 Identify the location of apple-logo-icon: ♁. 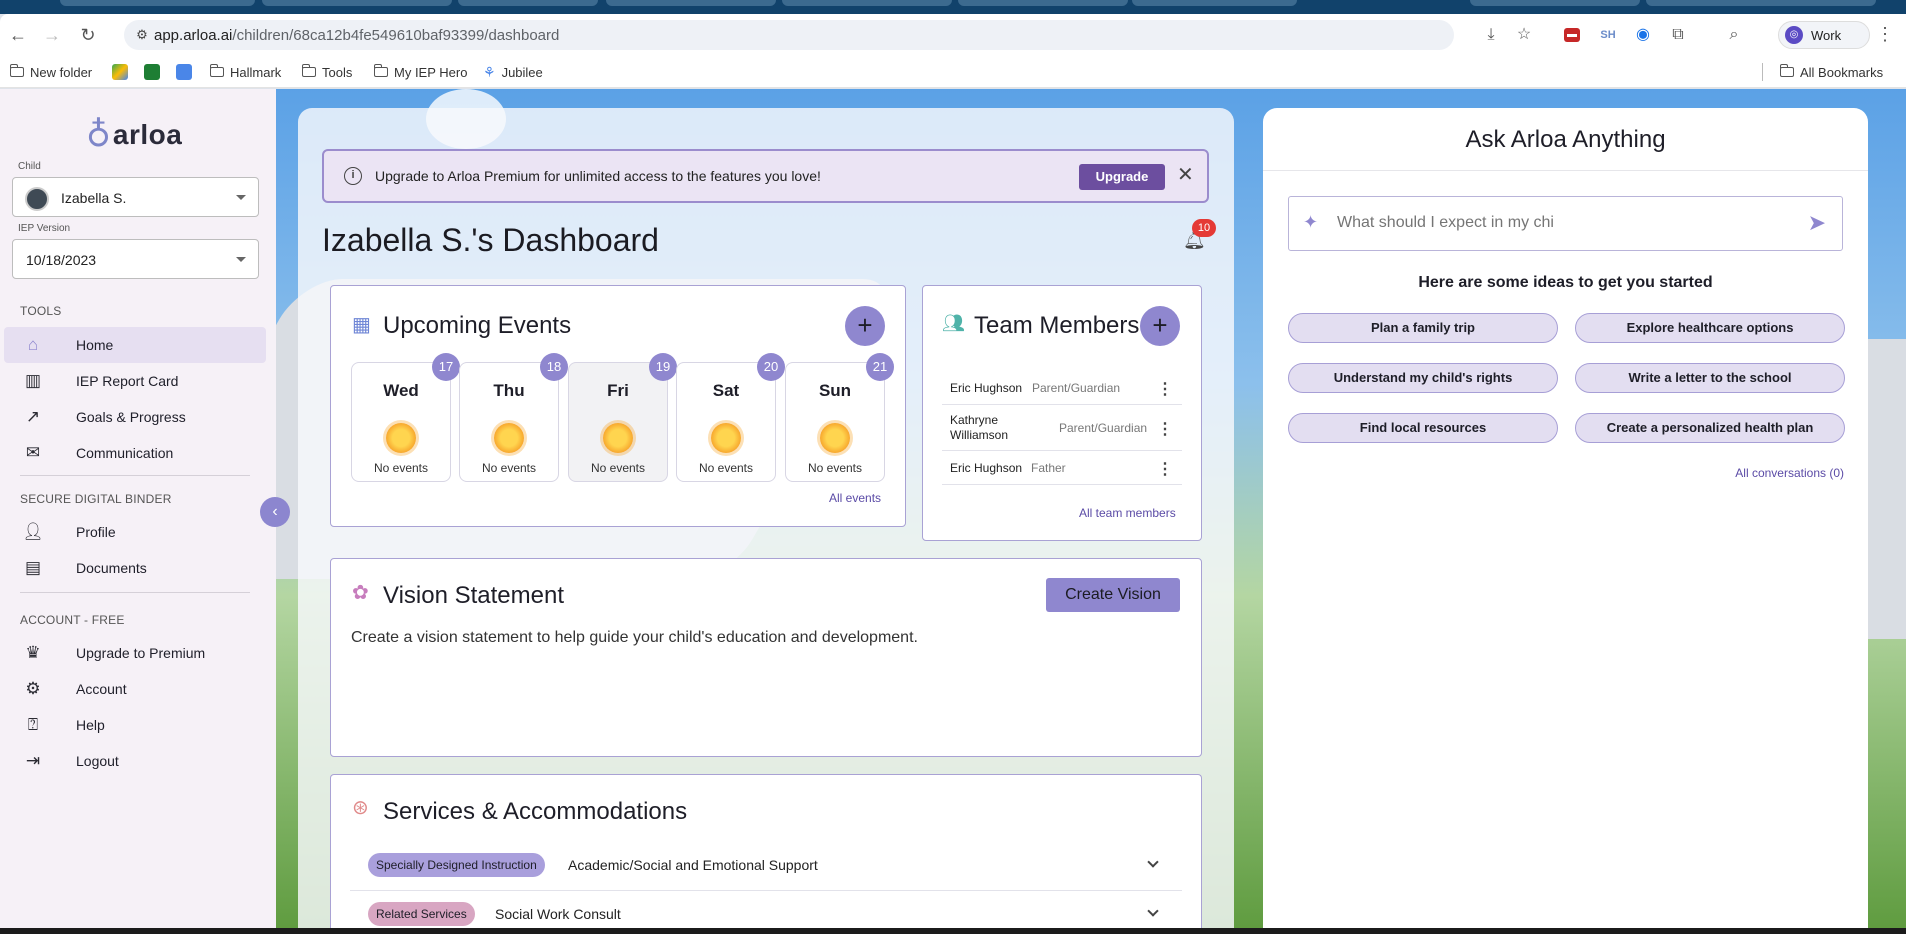
(98, 135).